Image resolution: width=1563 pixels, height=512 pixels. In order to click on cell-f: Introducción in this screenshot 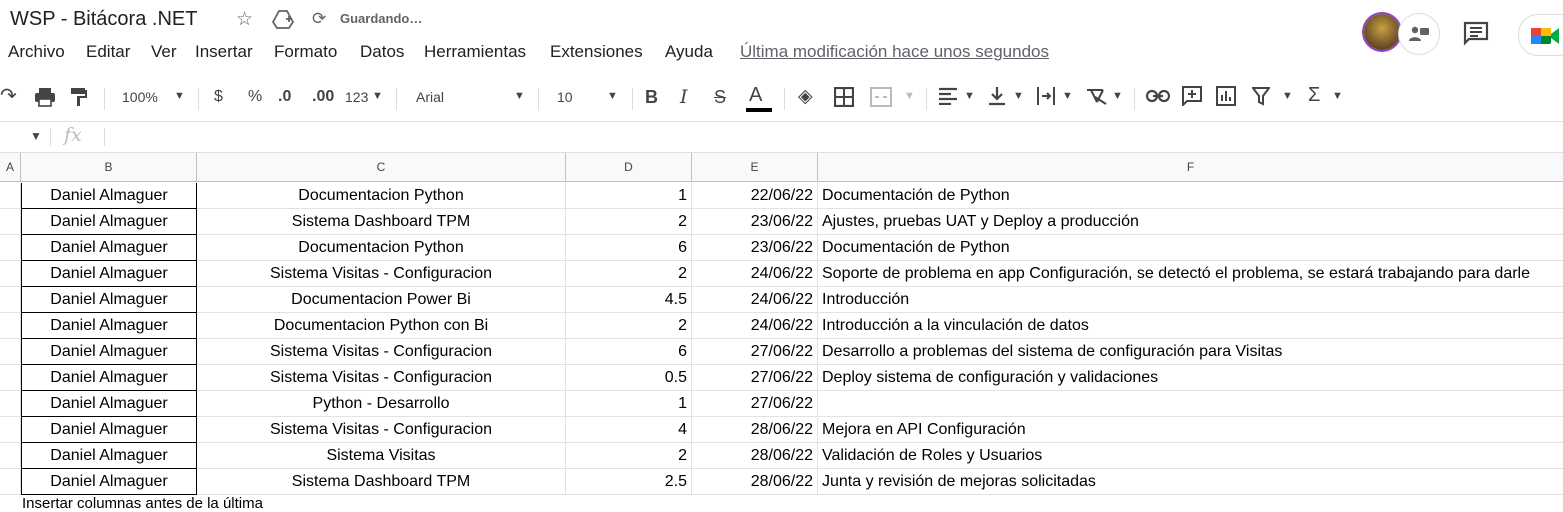, I will do `click(1190, 300)`.